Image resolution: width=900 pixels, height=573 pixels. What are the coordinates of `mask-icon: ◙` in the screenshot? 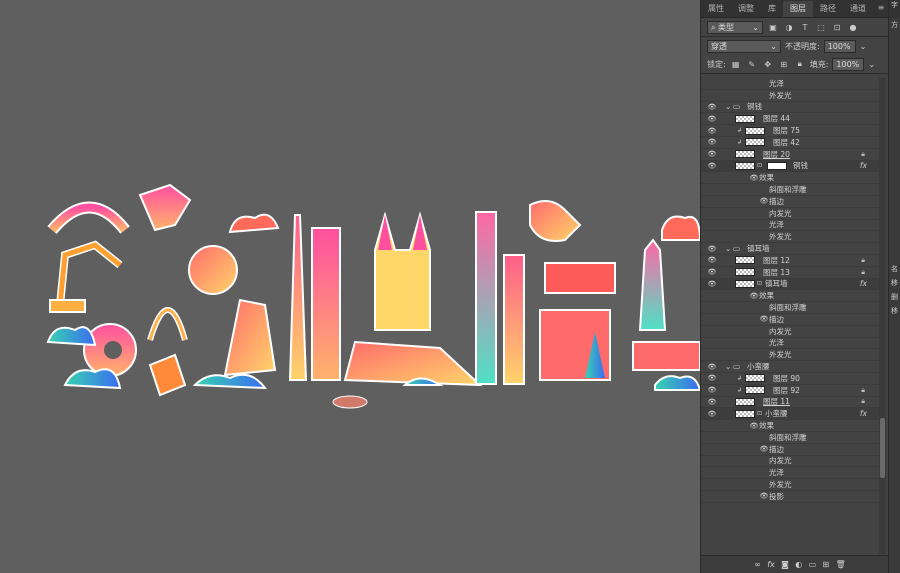 It's located at (785, 564).